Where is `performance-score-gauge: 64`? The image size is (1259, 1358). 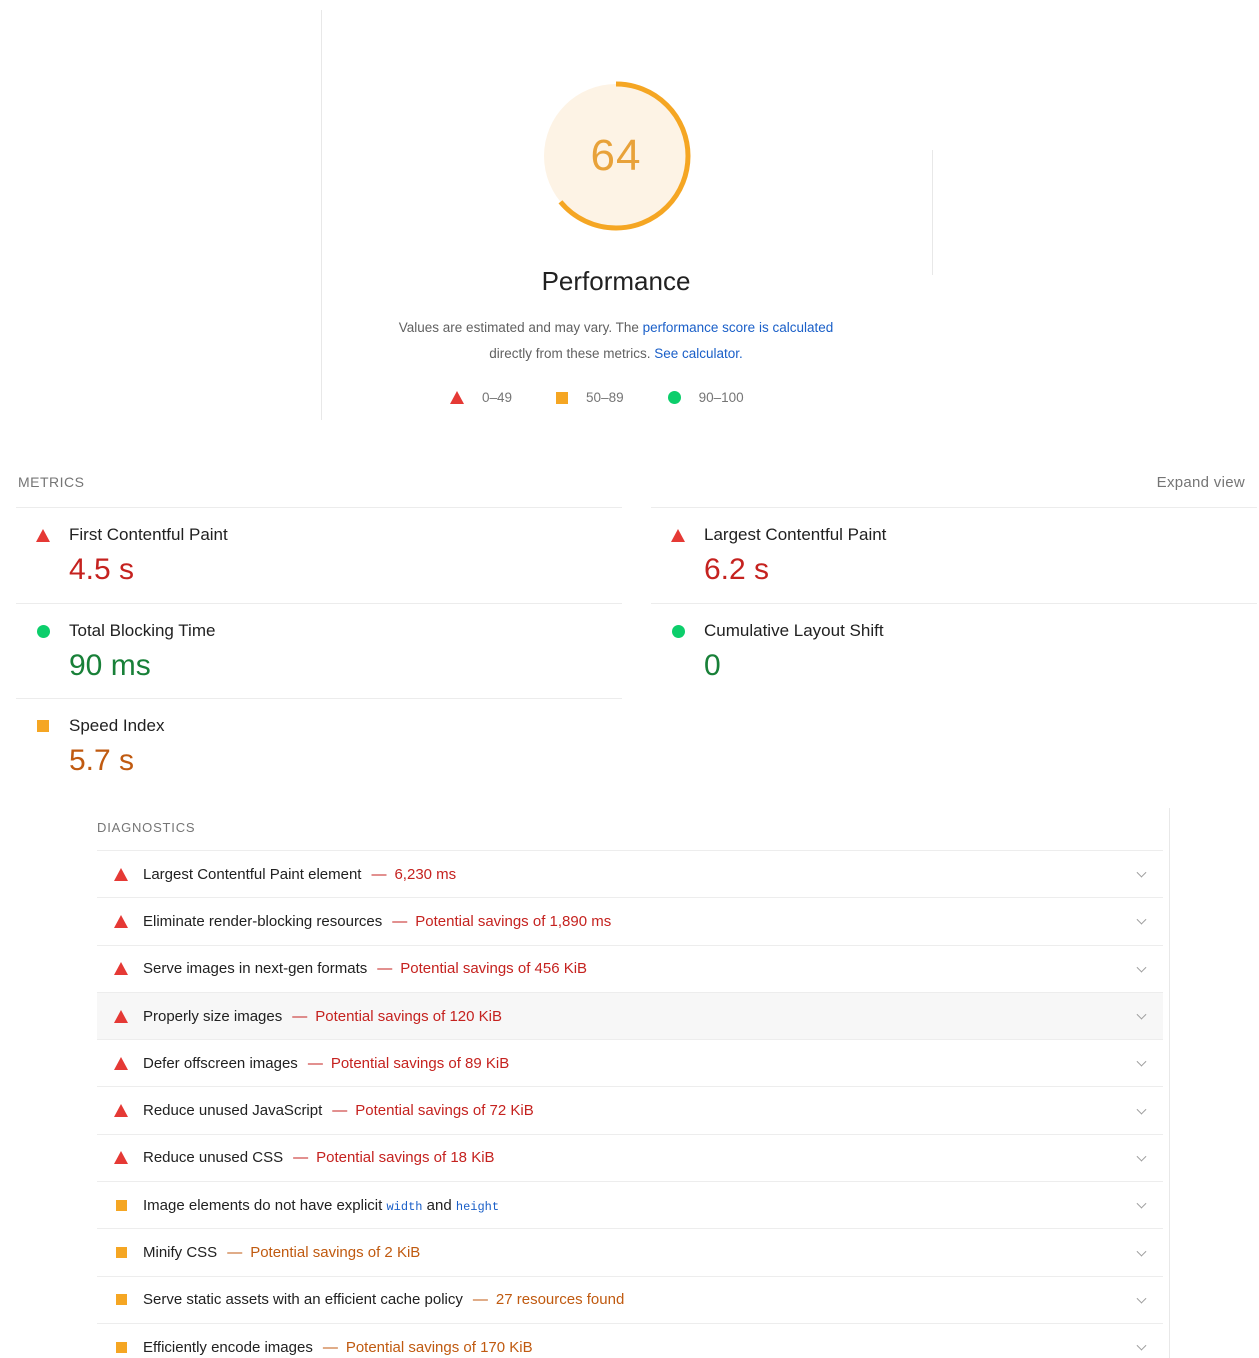
performance-score-gauge: 64 is located at coordinates (616, 156).